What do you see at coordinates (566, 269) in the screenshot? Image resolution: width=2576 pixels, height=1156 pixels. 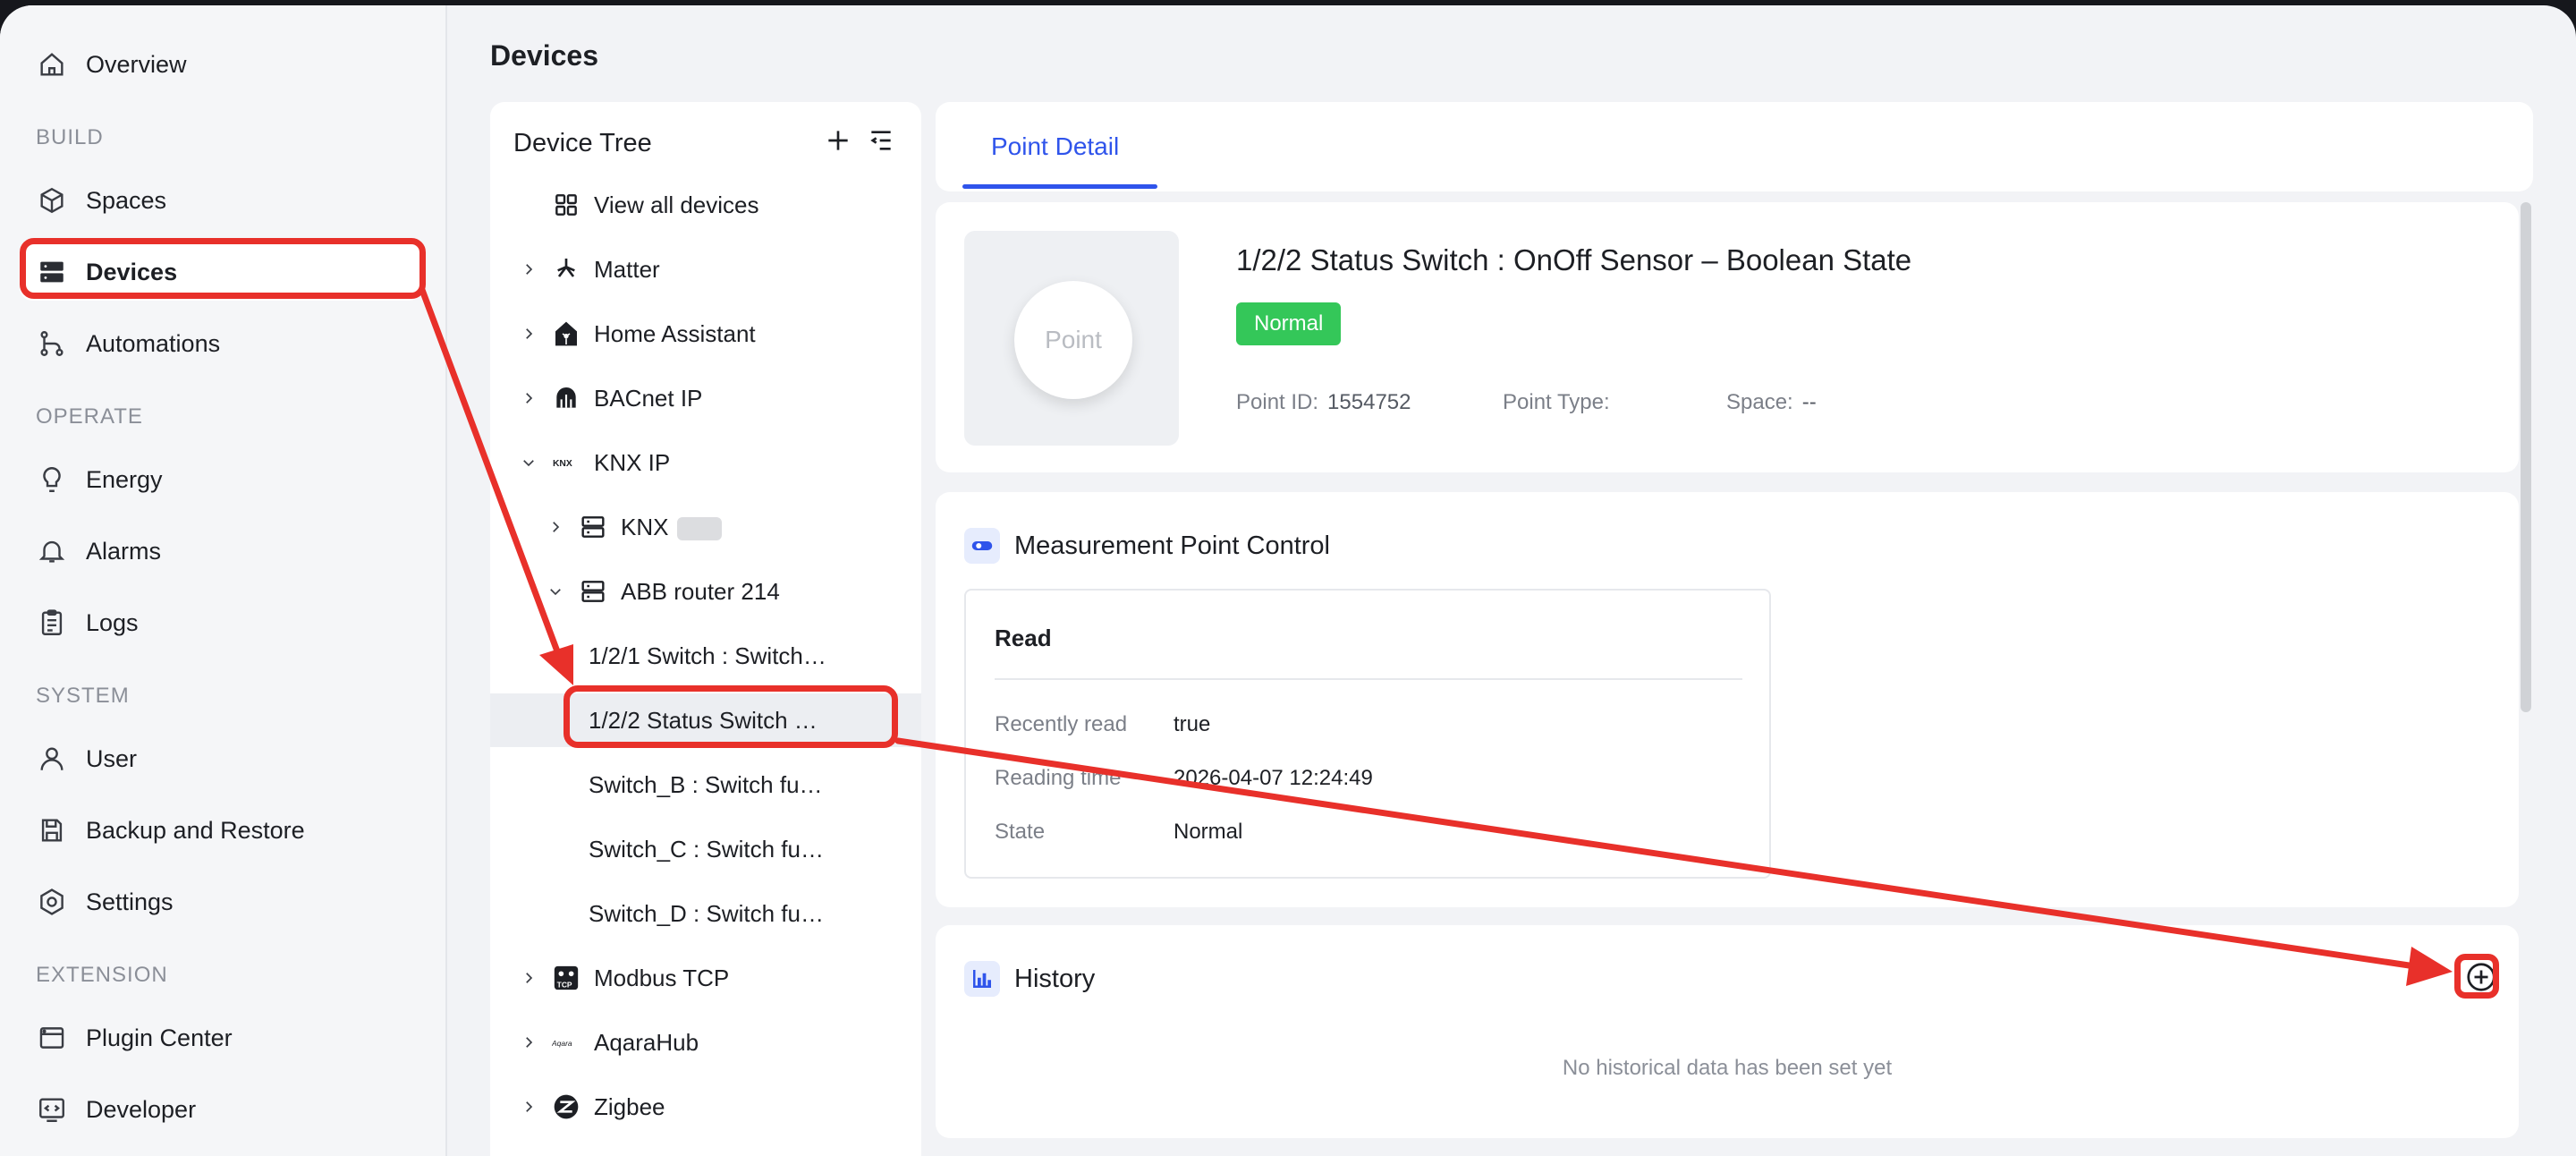 I see `matter-logo-icon` at bounding box center [566, 269].